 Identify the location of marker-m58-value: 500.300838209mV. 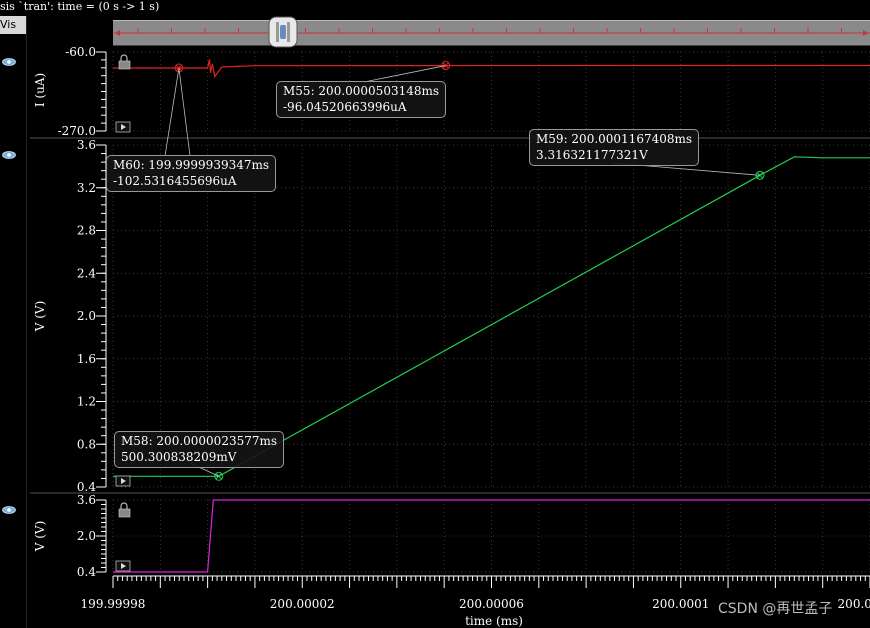
(179, 457).